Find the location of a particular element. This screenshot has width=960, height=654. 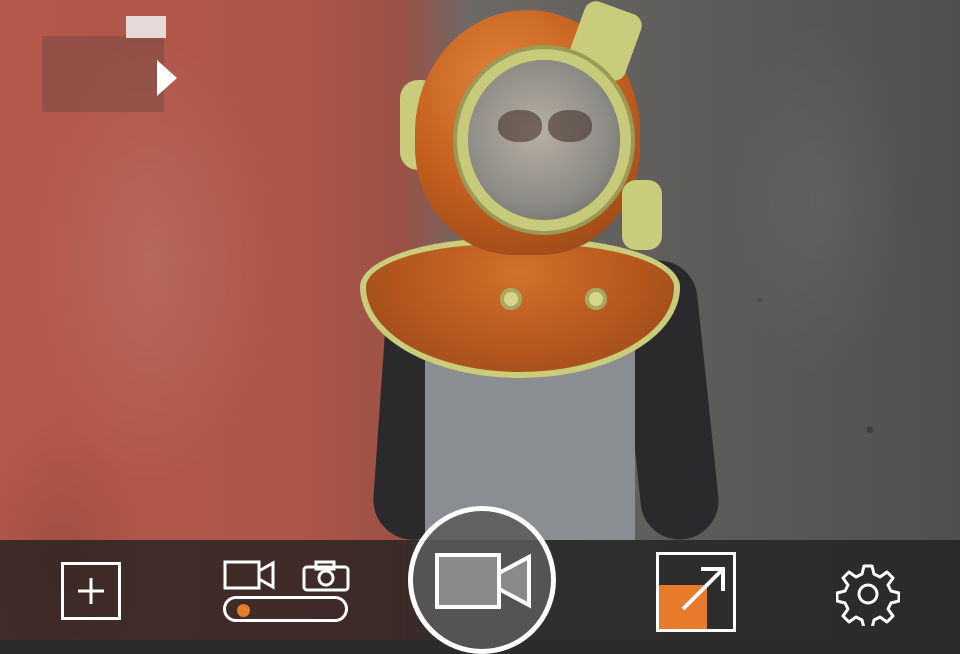

record-button is located at coordinates (482, 580).